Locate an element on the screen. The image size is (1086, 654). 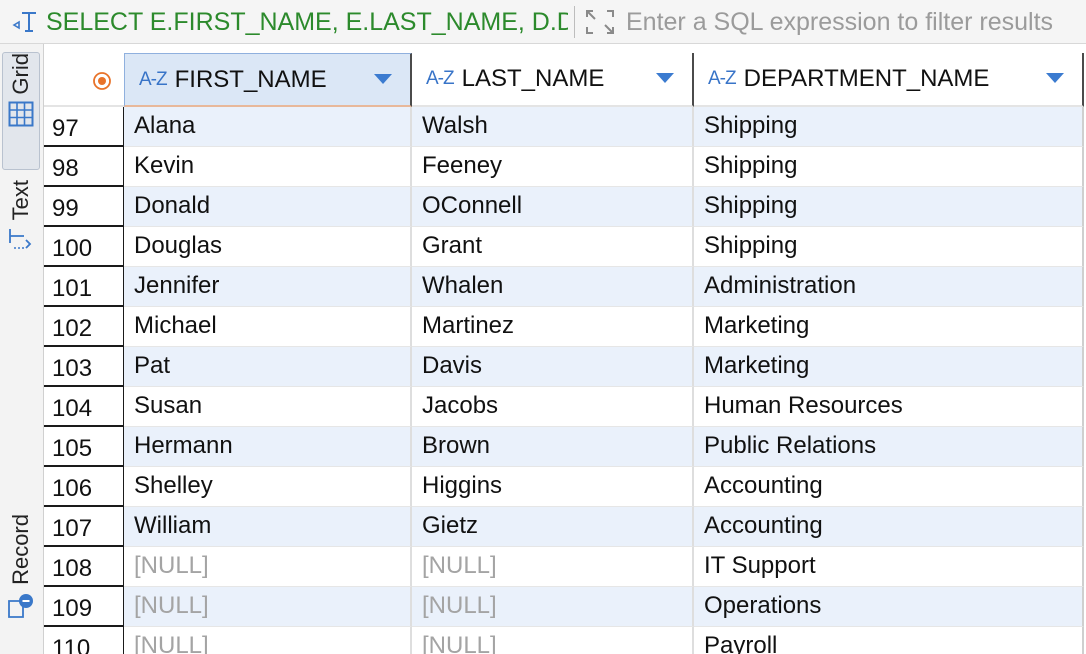
filter-input is located at coordinates (854, 22).